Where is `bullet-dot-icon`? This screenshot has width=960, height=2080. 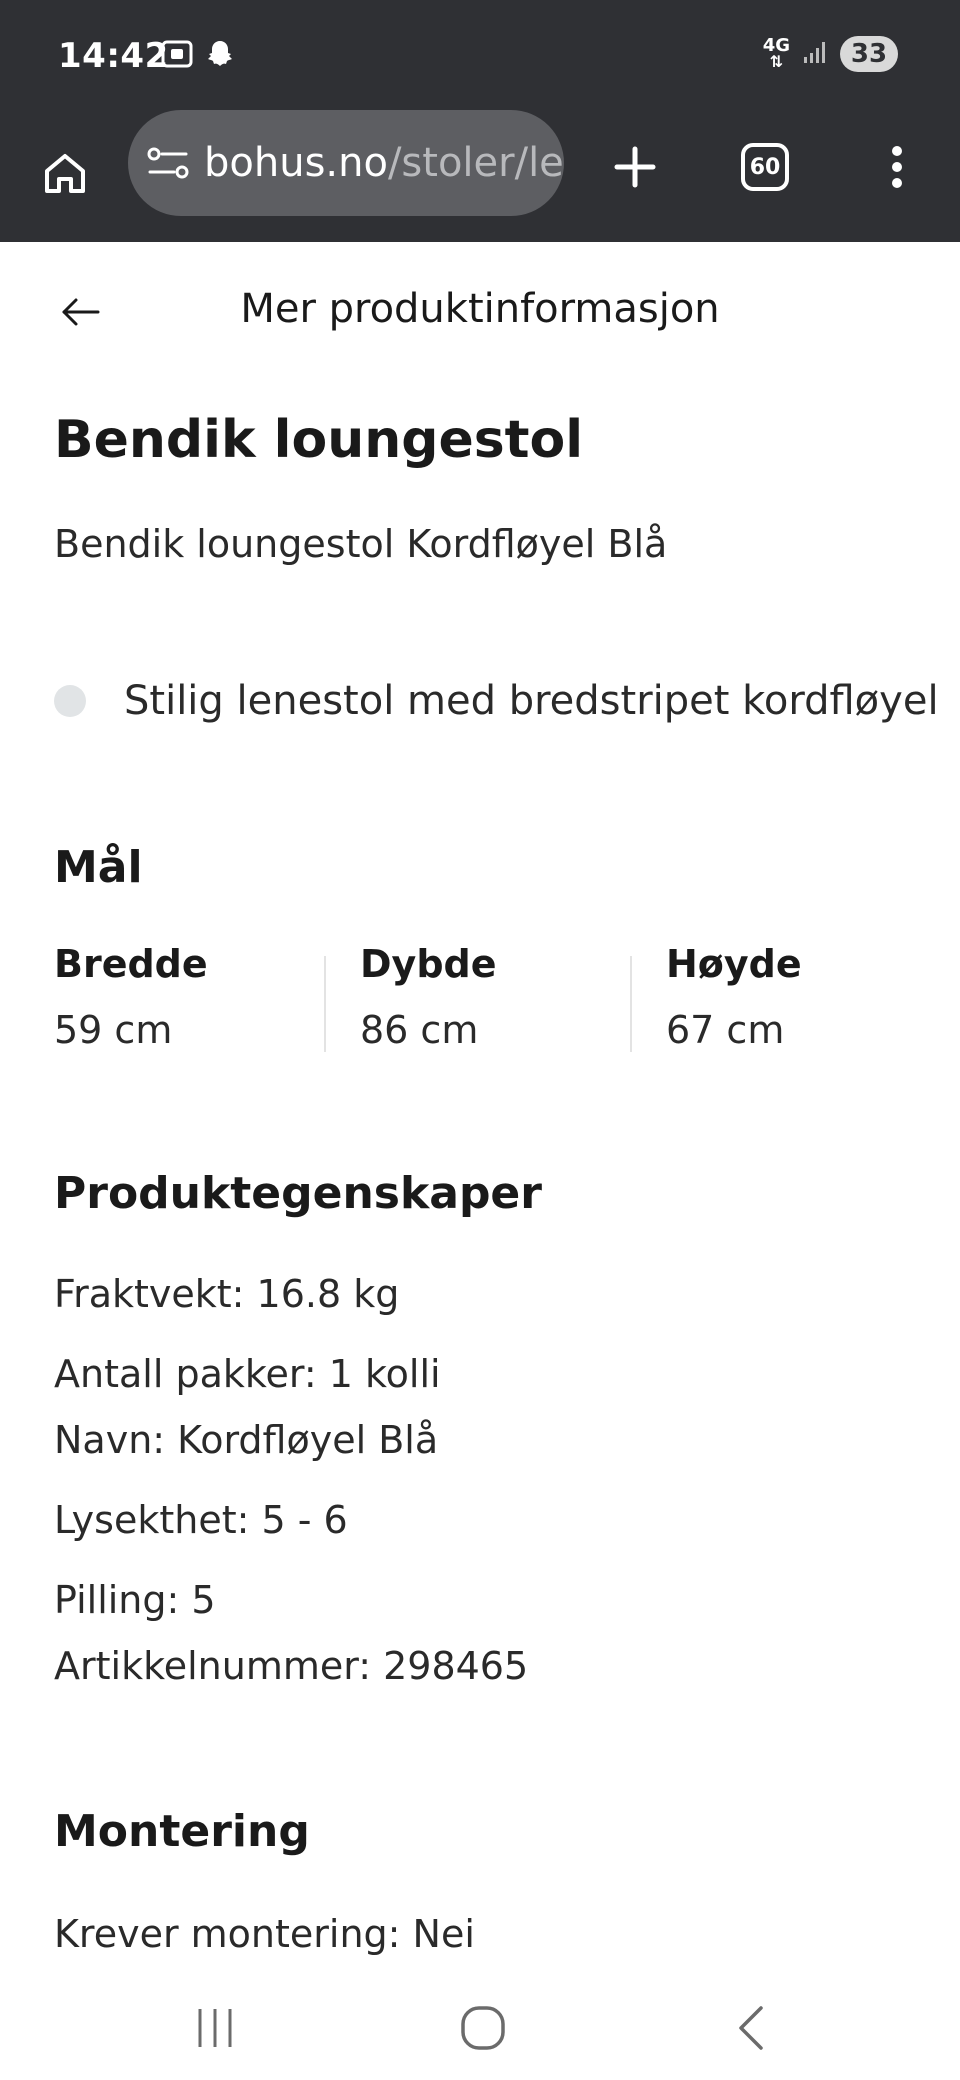 bullet-dot-icon is located at coordinates (70, 701).